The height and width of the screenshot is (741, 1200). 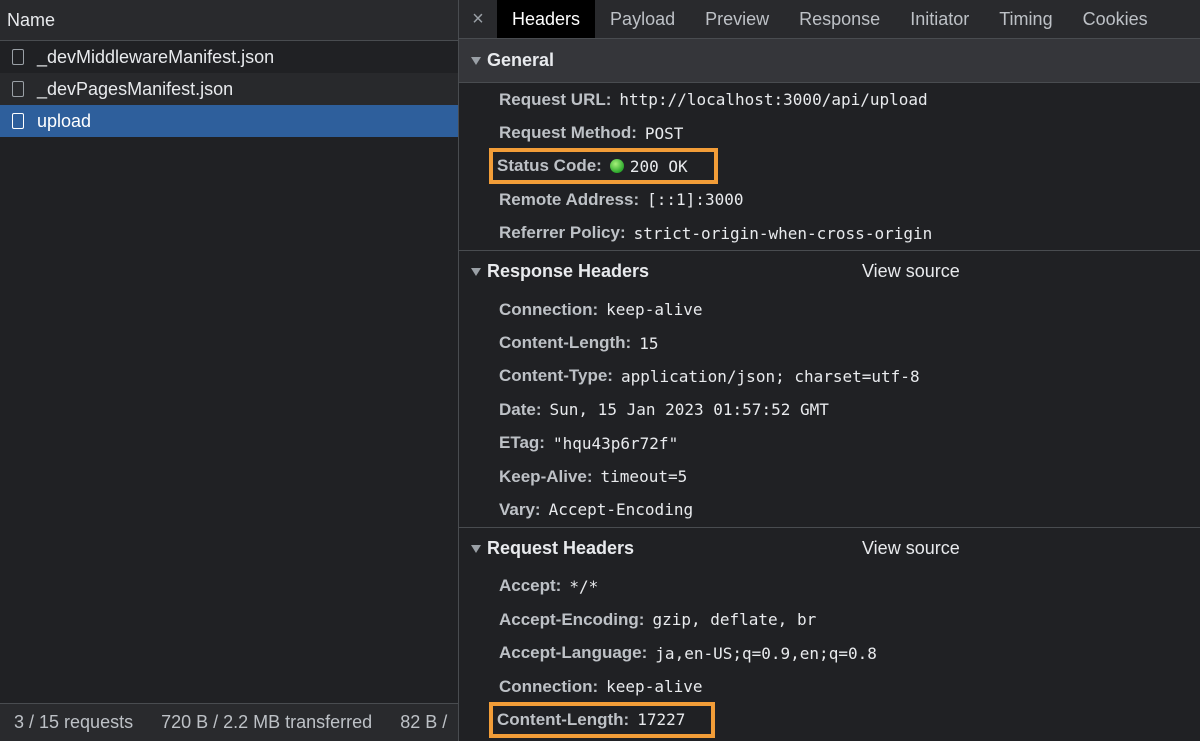 What do you see at coordinates (584, 586) in the screenshot?
I see `header-value: */*` at bounding box center [584, 586].